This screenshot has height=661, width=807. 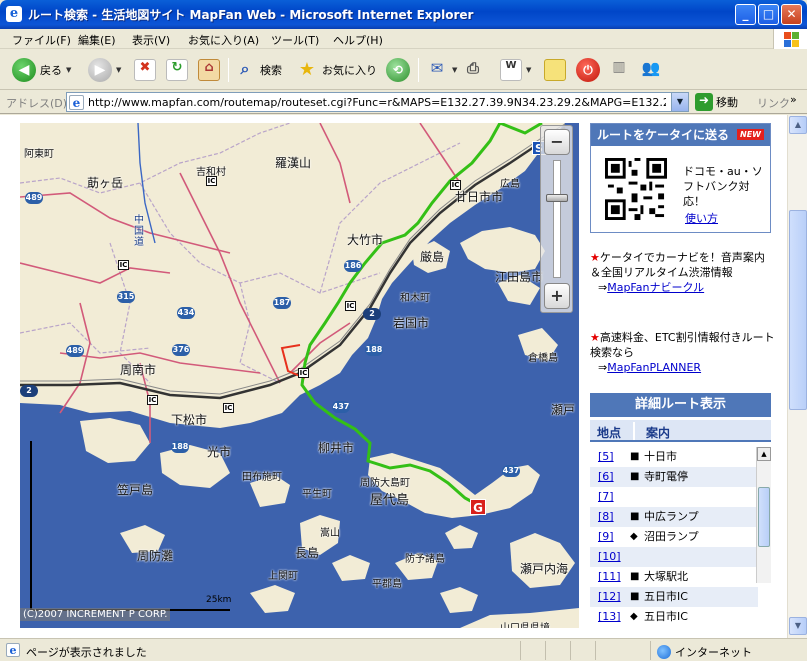 I want to click on refresh-button: ↻, so click(x=177, y=70).